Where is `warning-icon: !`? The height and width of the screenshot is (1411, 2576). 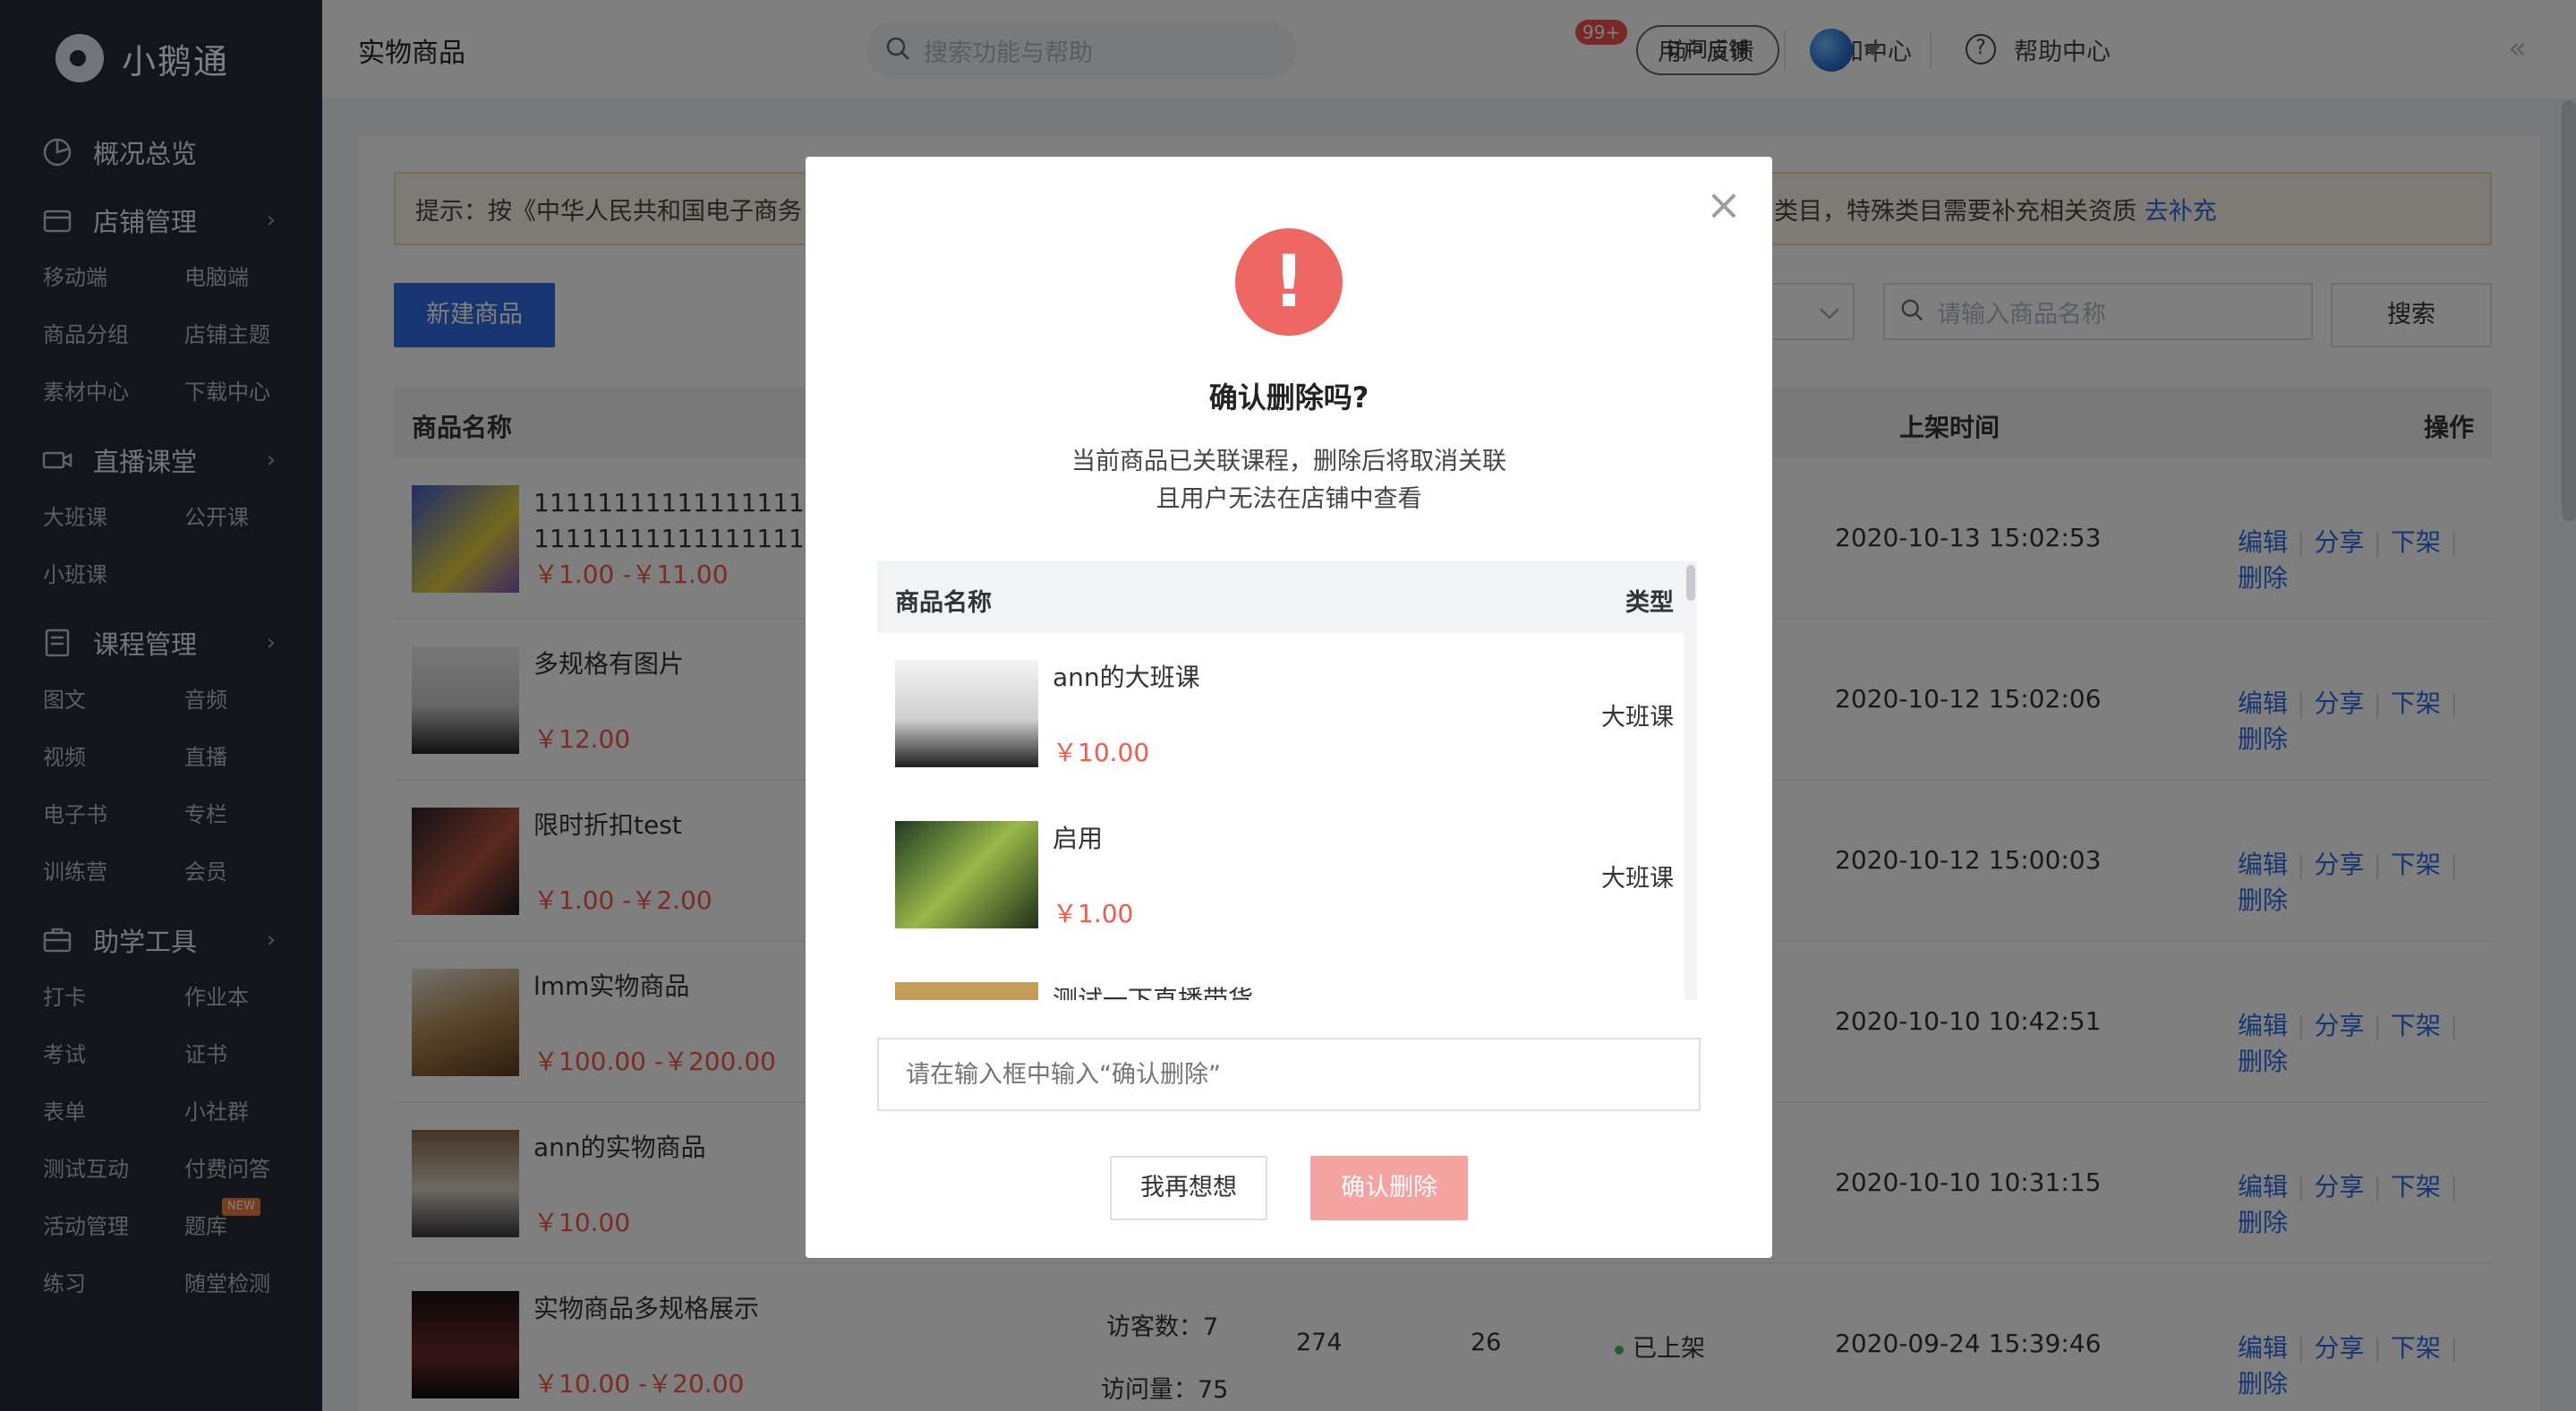
warning-icon: ! is located at coordinates (1289, 282).